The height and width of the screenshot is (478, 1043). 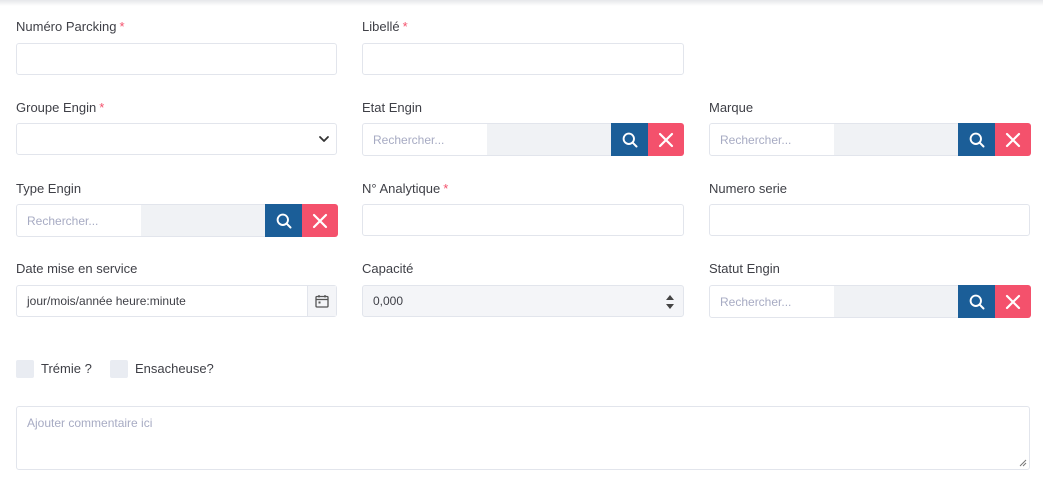 I want to click on ensacheuse-checkbox, so click(x=119, y=369).